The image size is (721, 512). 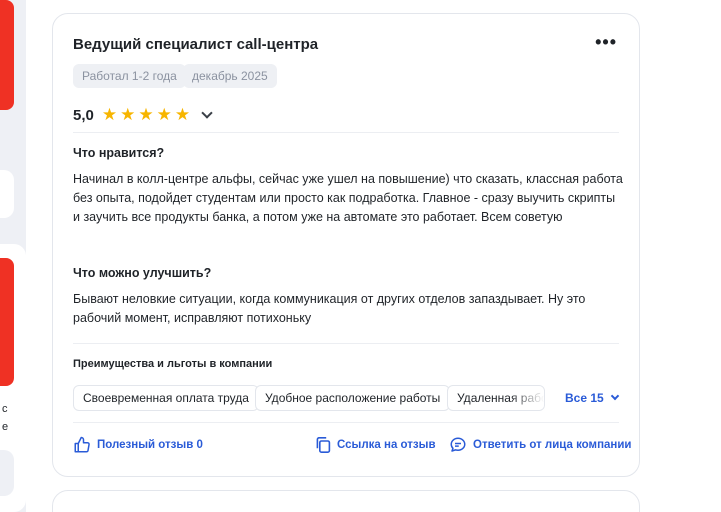 I want to click on review-title: Ведущий специалист call-центра, so click(x=196, y=44).